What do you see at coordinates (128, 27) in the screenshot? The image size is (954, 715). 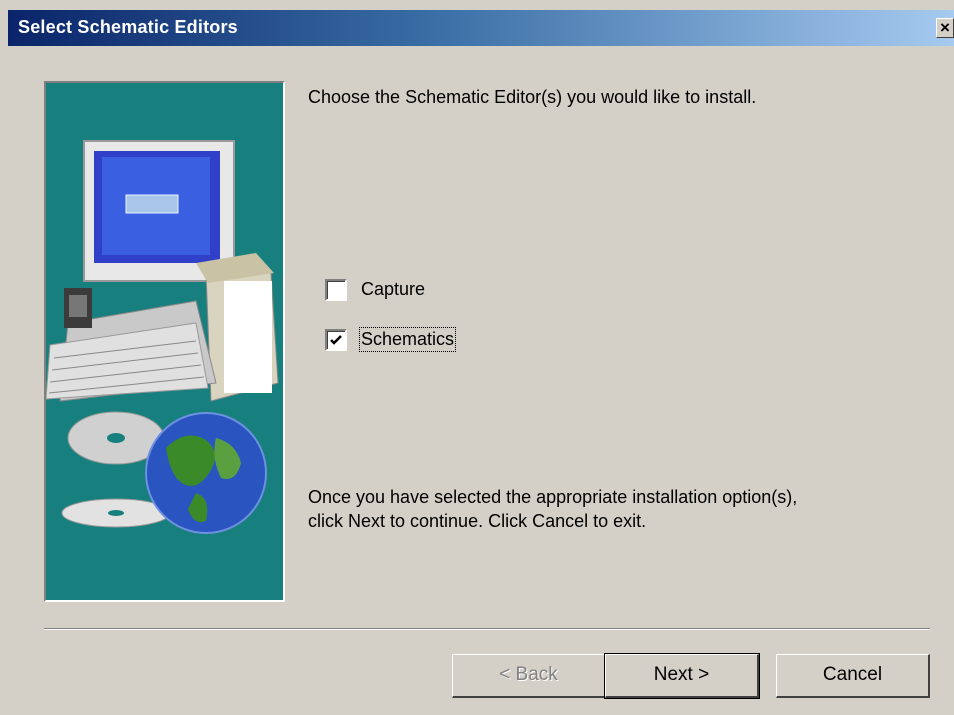 I see `window-title: Select Schematic Editors` at bounding box center [128, 27].